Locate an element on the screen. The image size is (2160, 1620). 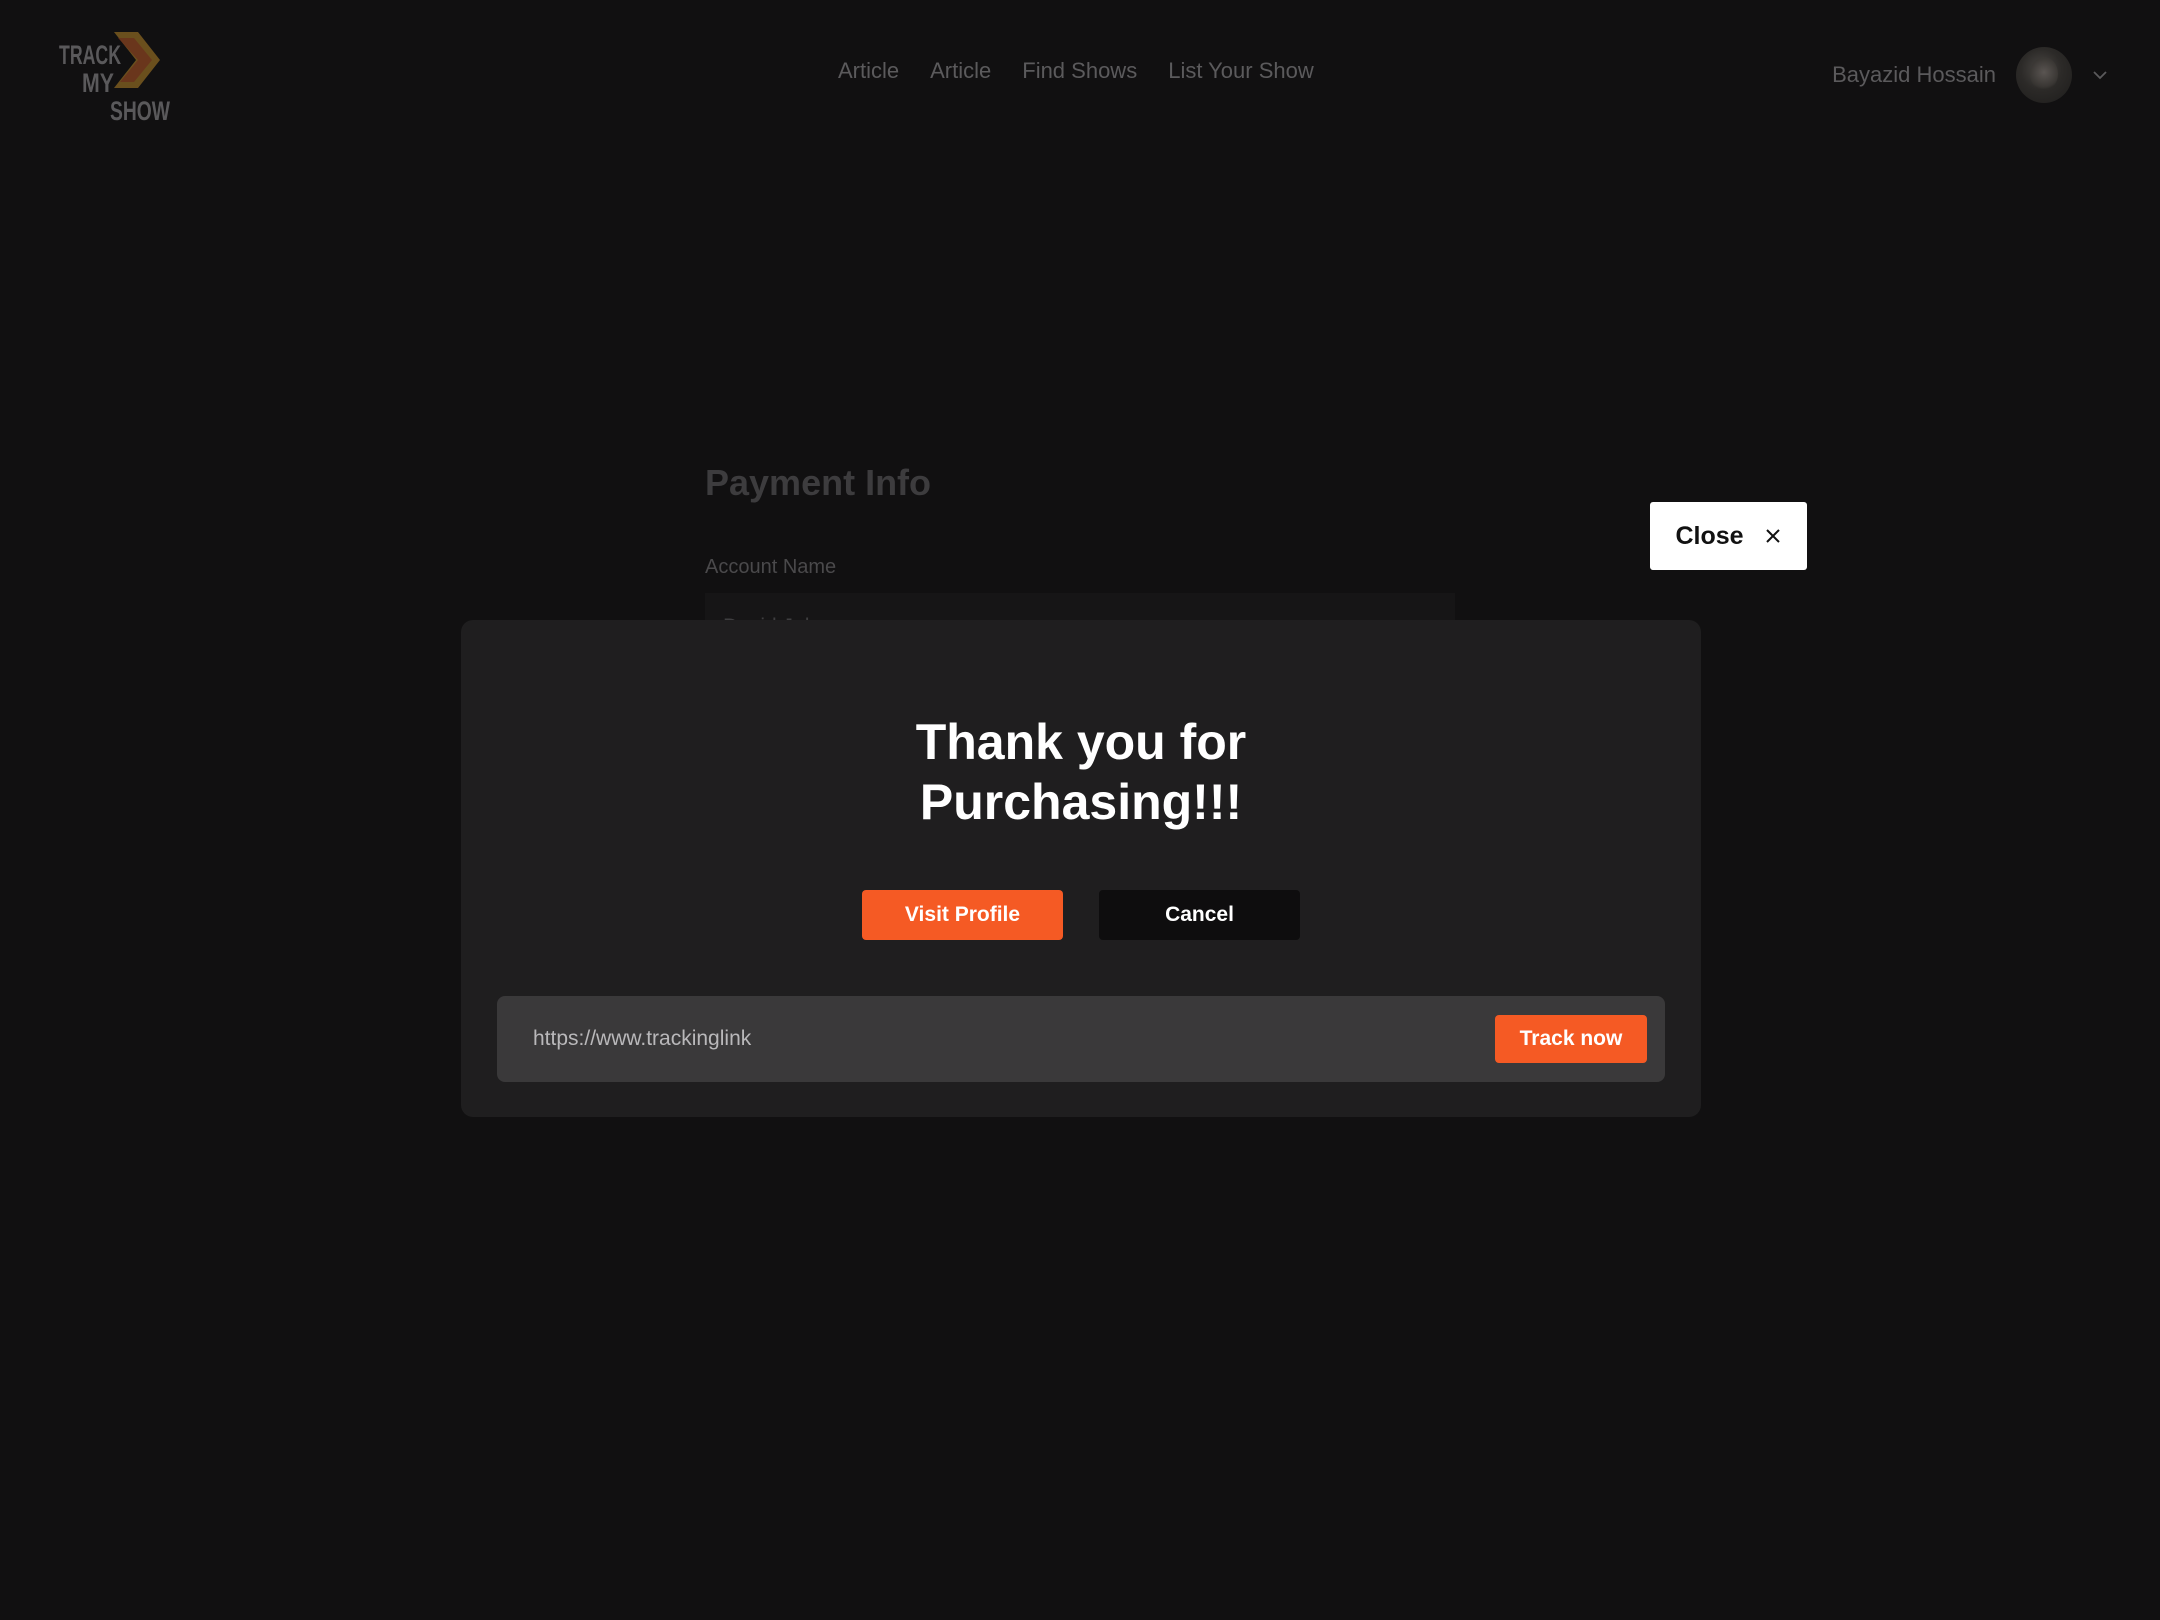
cancel-button: Cancel is located at coordinates (1199, 915).